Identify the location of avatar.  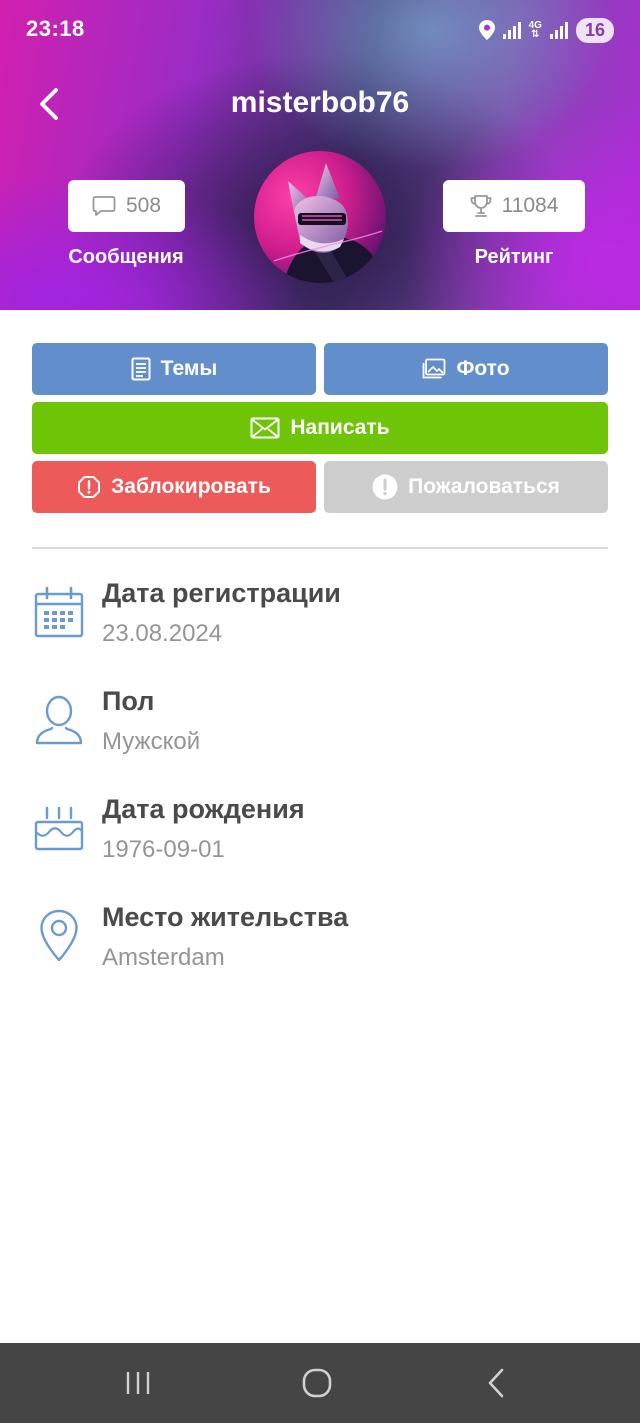
(320, 217).